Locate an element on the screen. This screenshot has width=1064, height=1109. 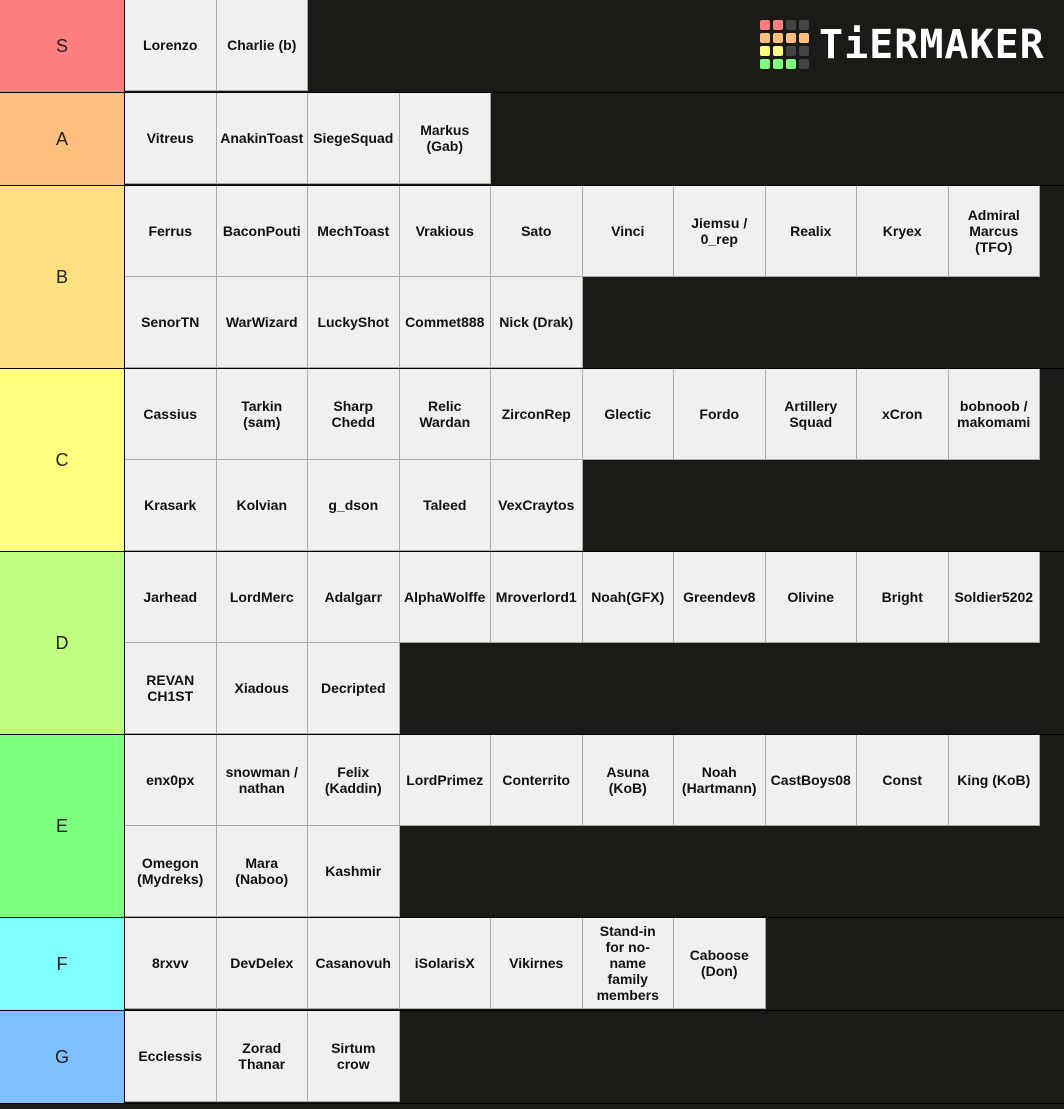
tier-item: Jarhead is located at coordinates (171, 597).